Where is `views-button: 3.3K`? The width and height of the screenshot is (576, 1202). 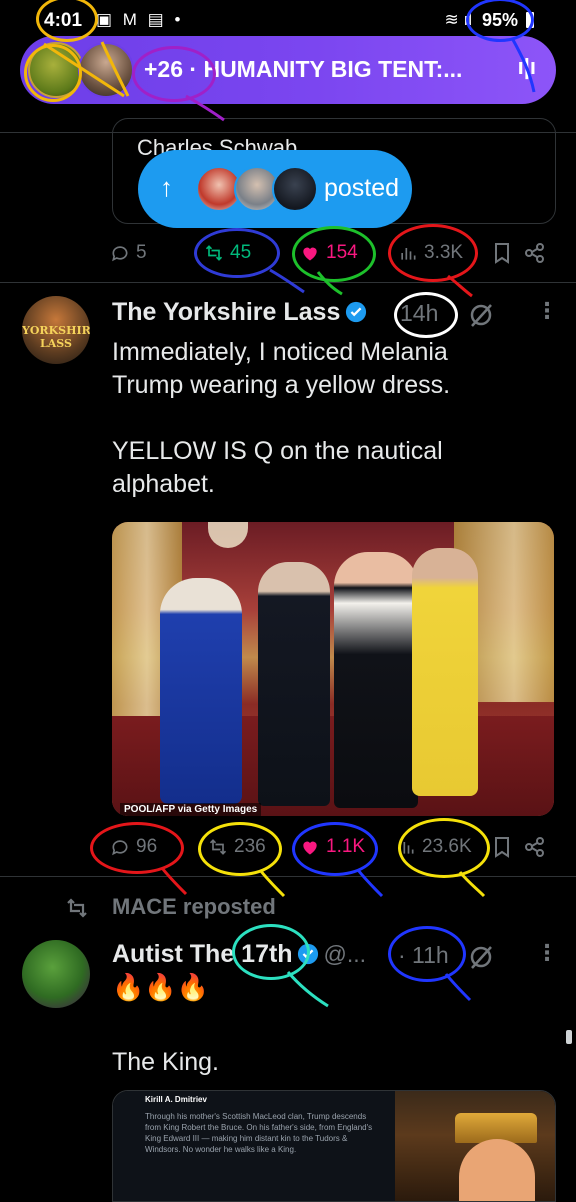 views-button: 3.3K is located at coordinates (430, 253).